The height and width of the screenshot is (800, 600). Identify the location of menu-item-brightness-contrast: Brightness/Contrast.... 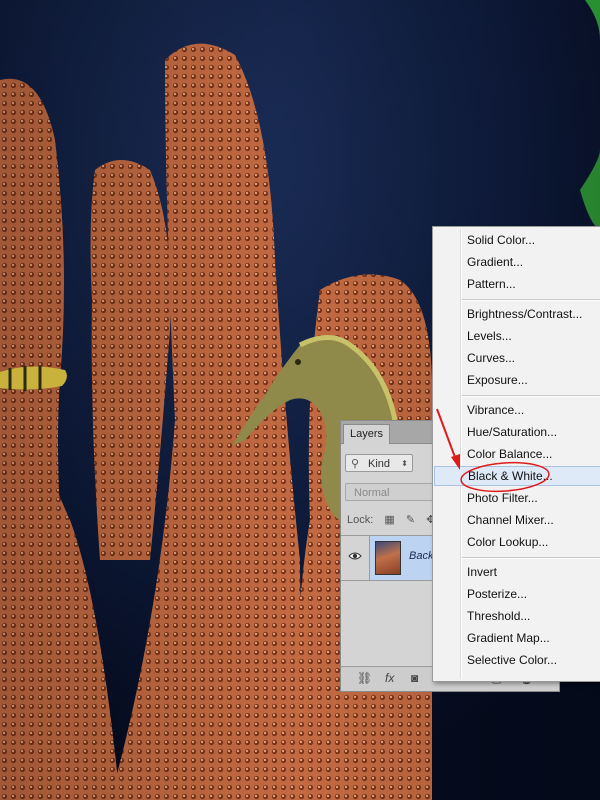
(517, 314).